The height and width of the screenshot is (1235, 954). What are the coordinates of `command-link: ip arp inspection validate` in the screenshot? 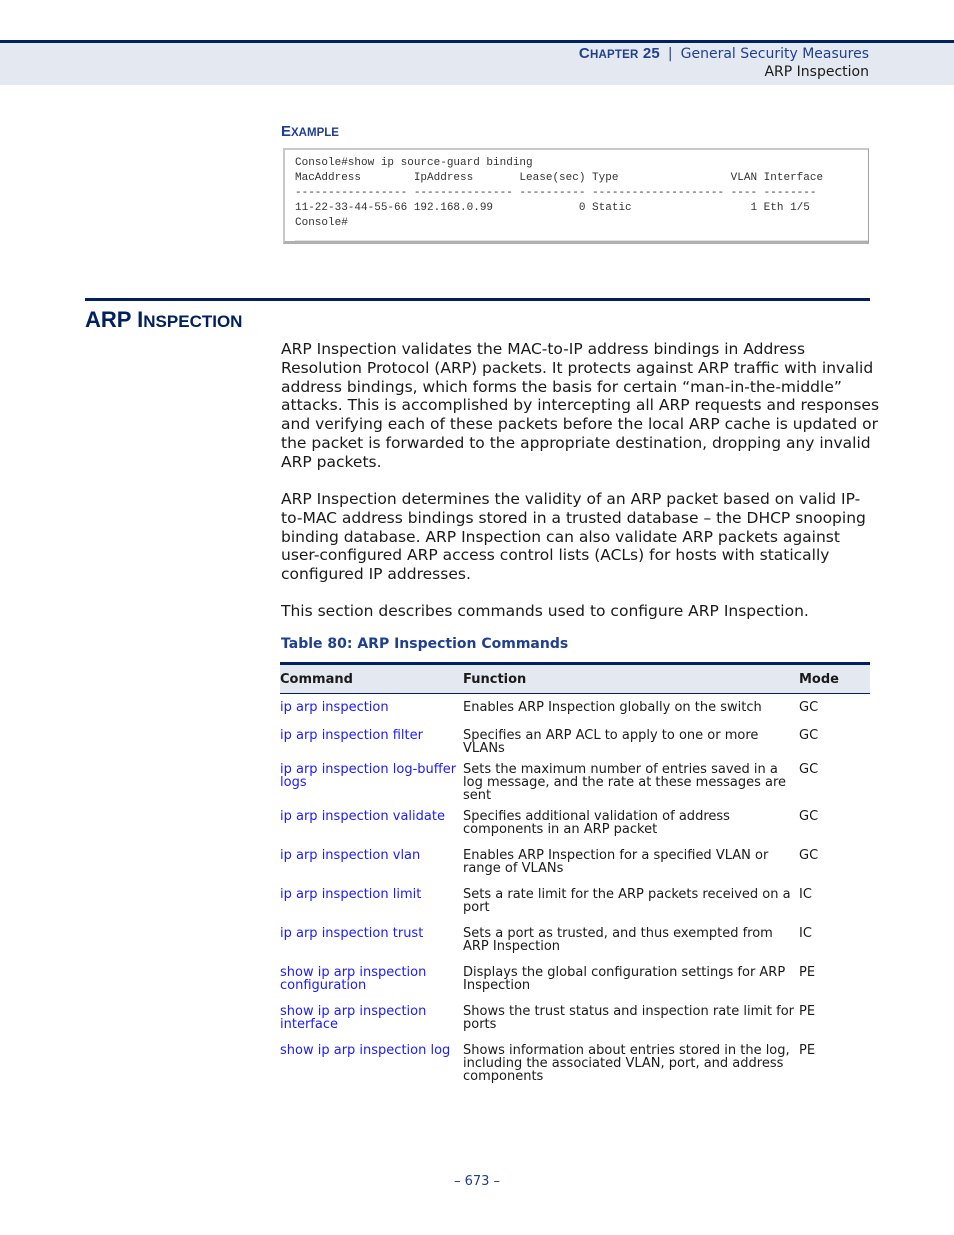 It's located at (362, 816).